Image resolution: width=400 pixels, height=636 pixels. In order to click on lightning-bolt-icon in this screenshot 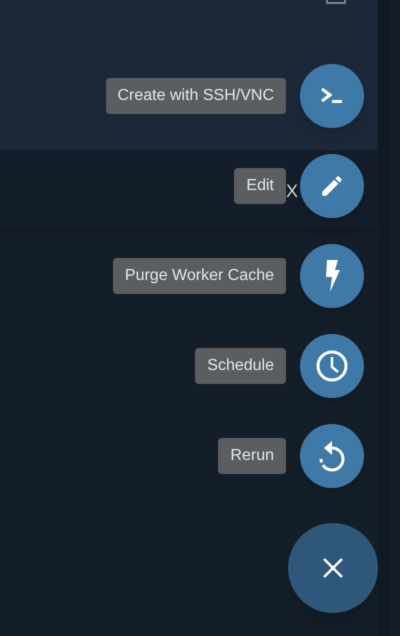, I will do `click(332, 276)`.